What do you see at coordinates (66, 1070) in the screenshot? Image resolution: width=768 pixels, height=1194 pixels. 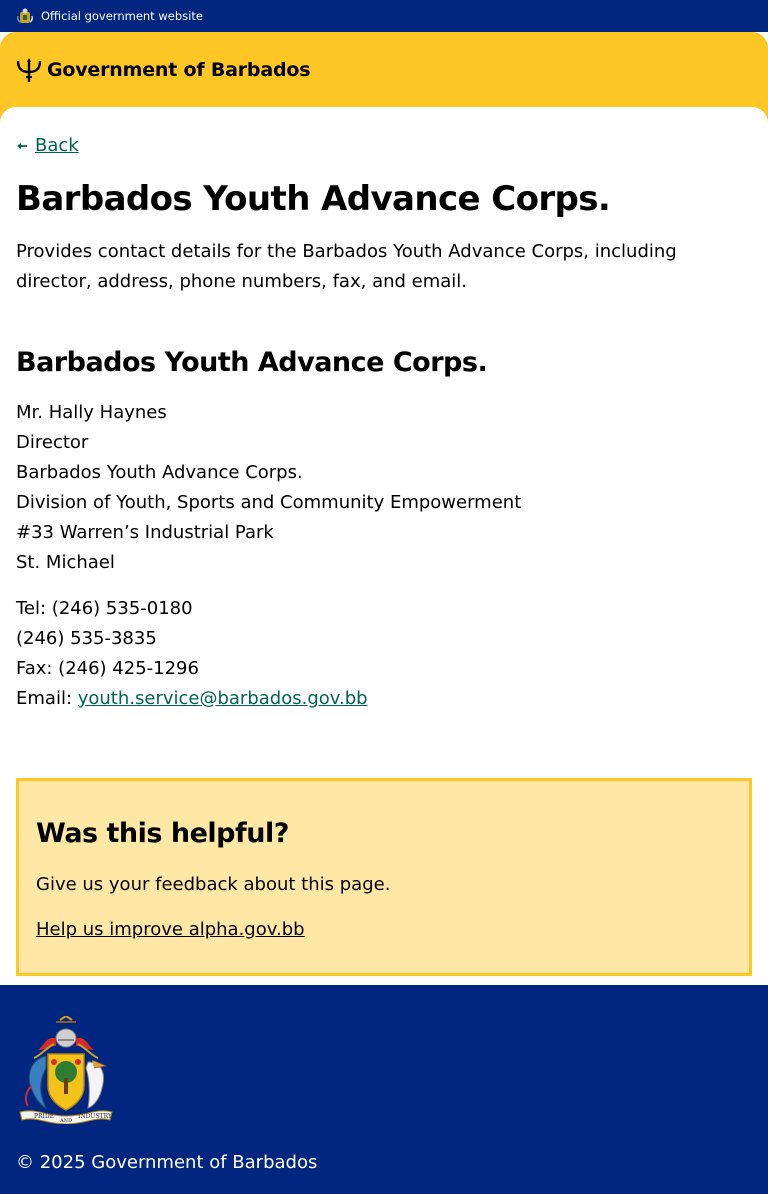 I see `coat-of-arms-icon: PRIDE AND INDUSTRY` at bounding box center [66, 1070].